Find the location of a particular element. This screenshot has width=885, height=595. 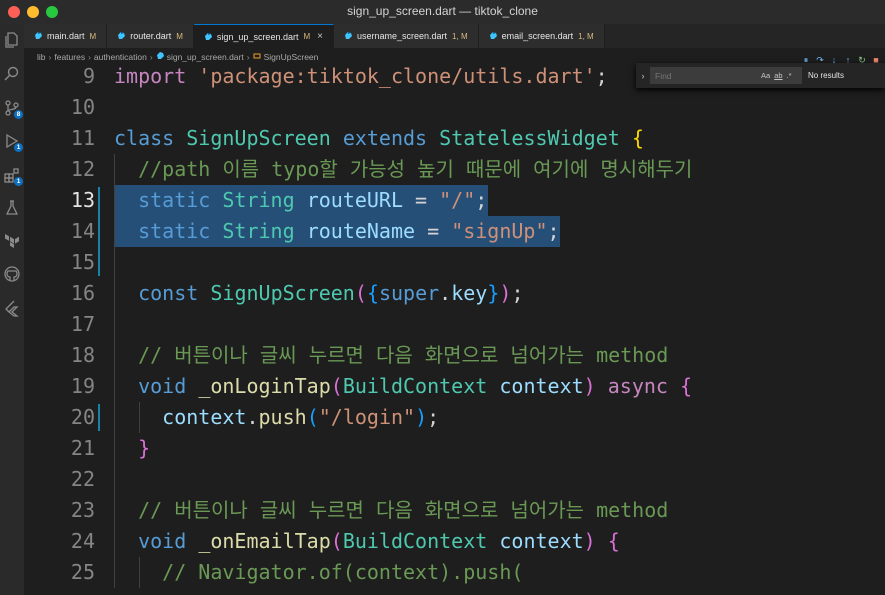

flutter-icon is located at coordinates (12, 308).